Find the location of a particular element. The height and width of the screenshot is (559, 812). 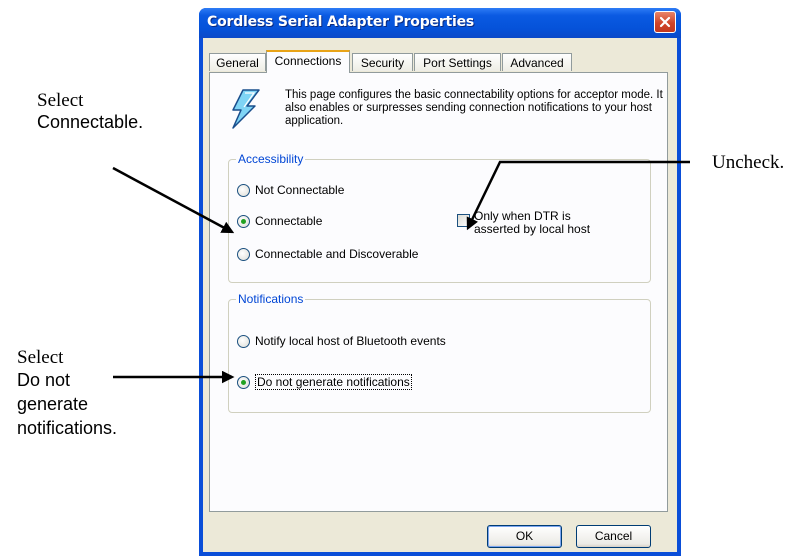

radio-do-not-generate: Do not generate notifications is located at coordinates (324, 382).